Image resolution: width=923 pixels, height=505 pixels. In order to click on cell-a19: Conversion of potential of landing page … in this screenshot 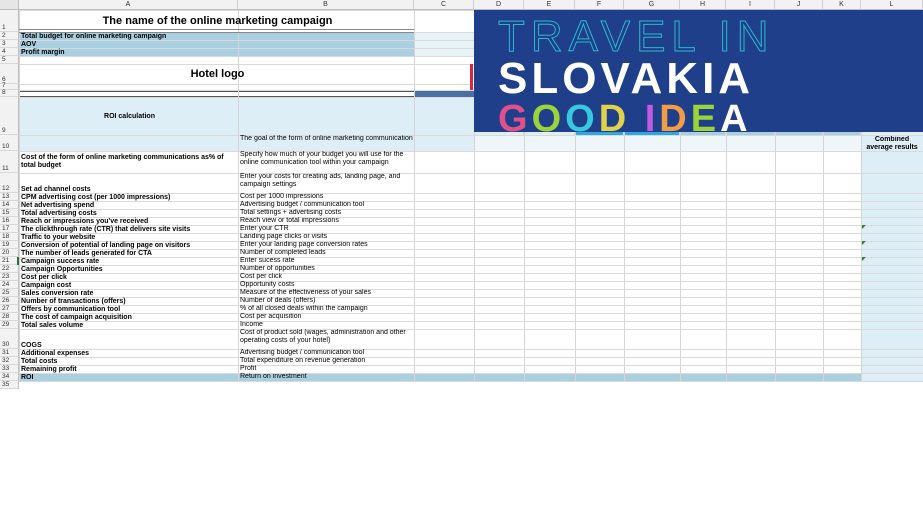, I will do `click(128, 245)`.